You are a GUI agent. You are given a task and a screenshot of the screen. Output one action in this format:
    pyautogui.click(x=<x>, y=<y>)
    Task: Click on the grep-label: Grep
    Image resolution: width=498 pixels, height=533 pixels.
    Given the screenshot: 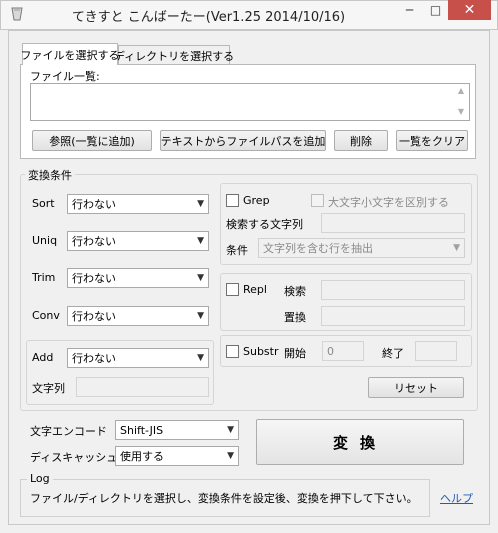 What is the action you would take?
    pyautogui.click(x=256, y=200)
    